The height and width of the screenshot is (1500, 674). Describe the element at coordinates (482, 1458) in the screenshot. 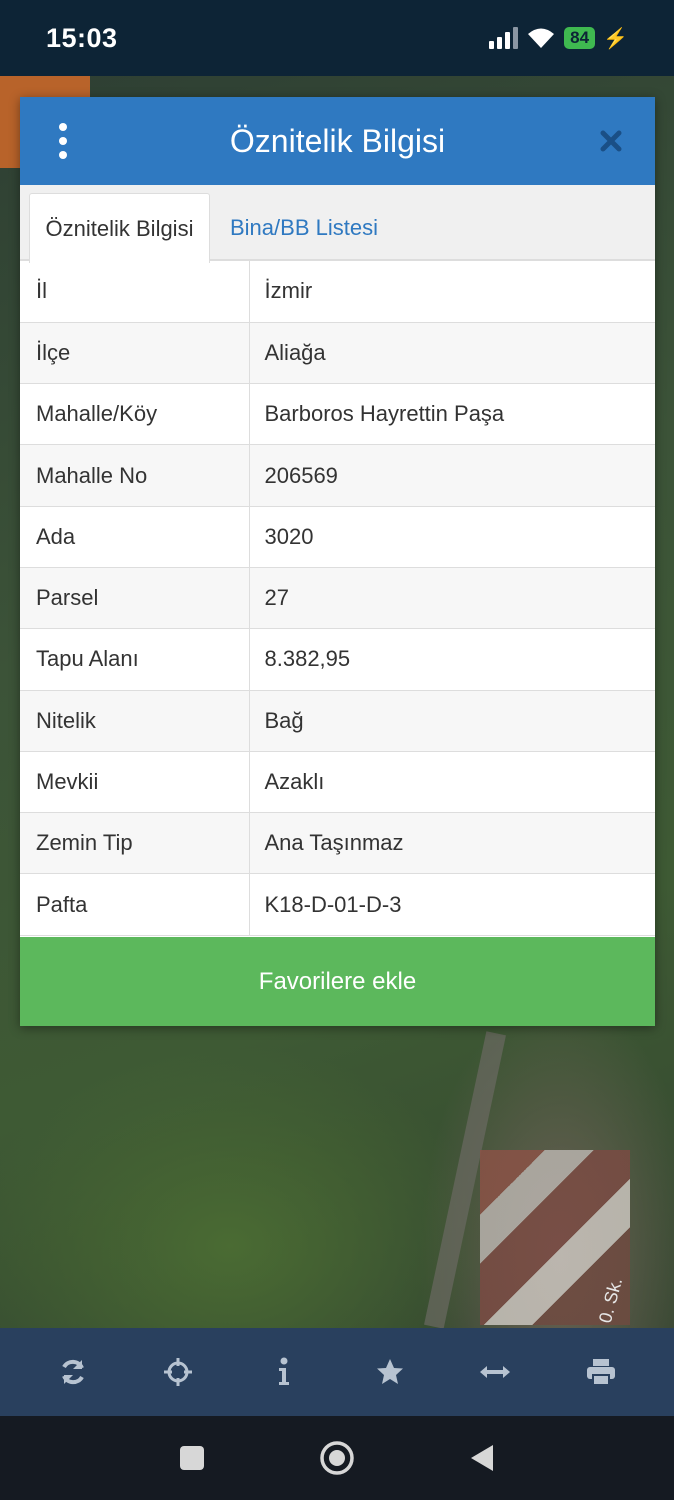

I see `back-icon` at that location.